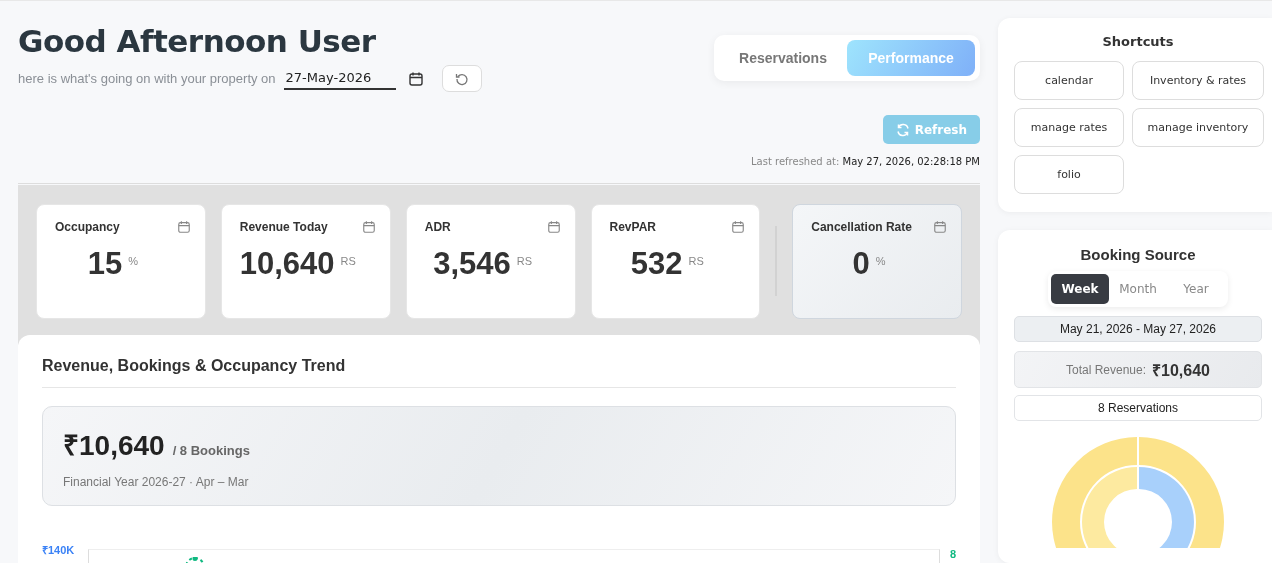  What do you see at coordinates (1069, 174) in the screenshot?
I see `shortcut-button: folio` at bounding box center [1069, 174].